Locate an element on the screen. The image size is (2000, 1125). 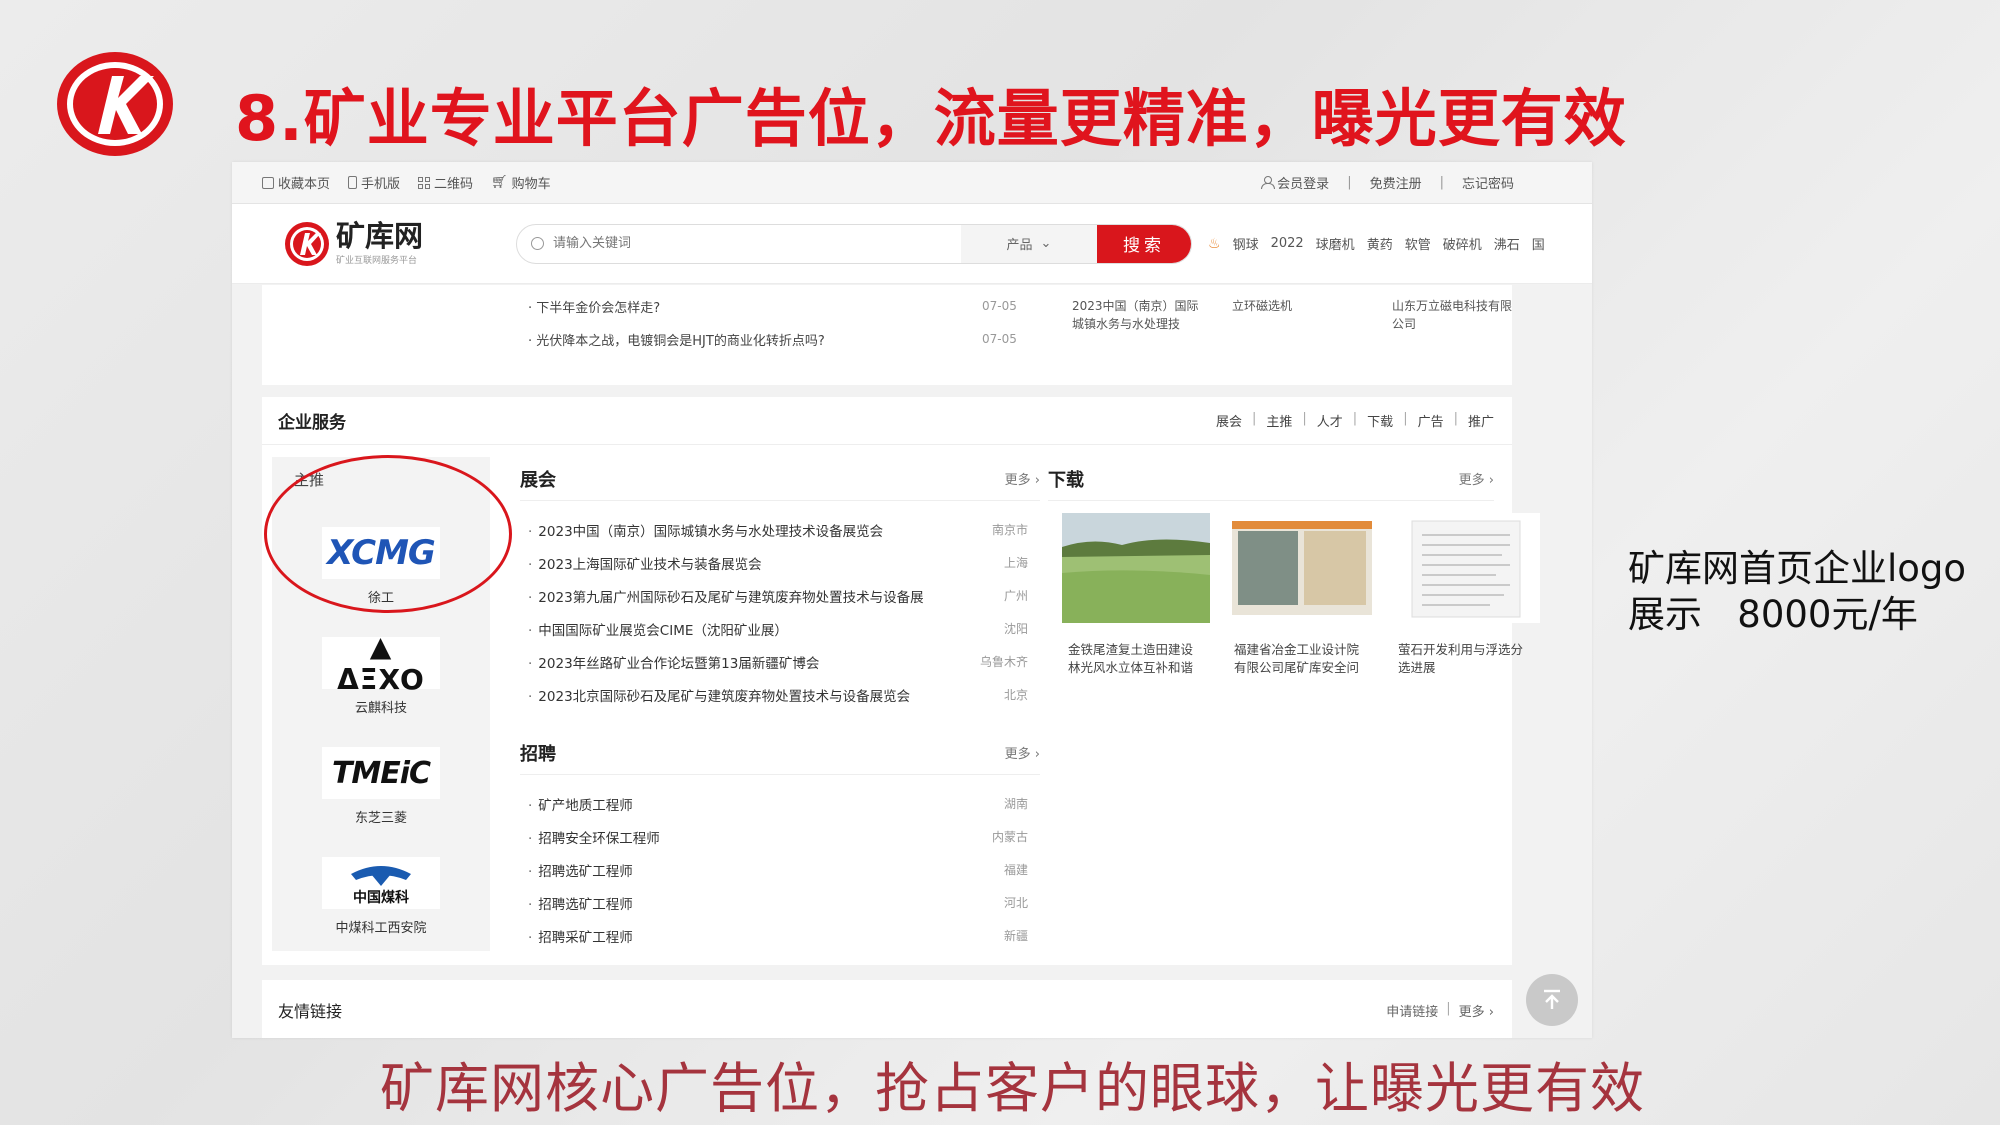
highlight-circle is located at coordinates (388, 534).